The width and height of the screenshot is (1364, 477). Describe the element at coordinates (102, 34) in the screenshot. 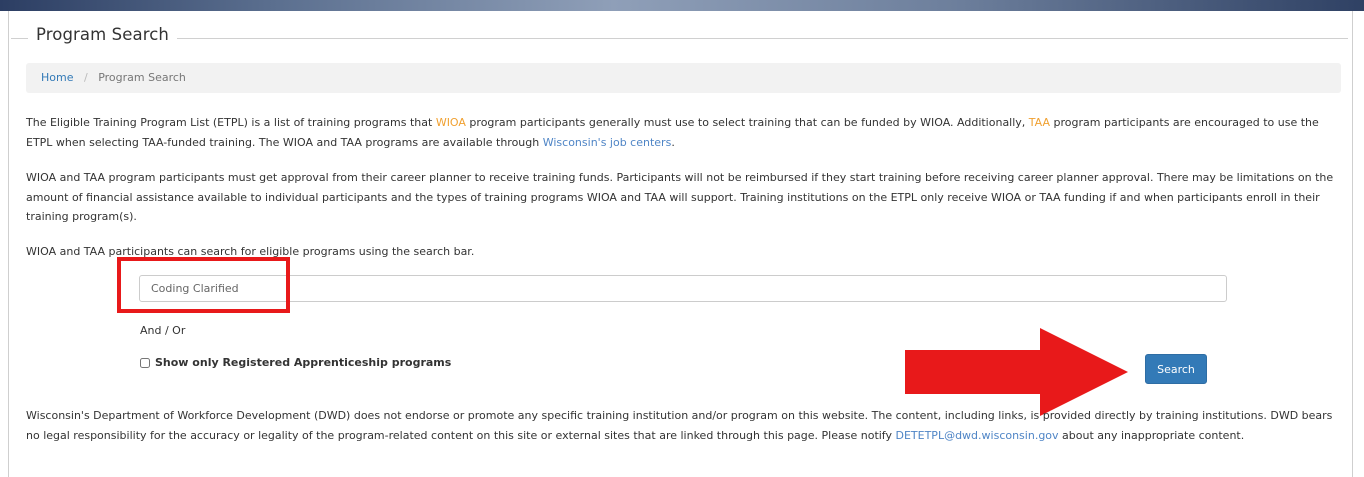

I see `page-title: Program Search` at that location.